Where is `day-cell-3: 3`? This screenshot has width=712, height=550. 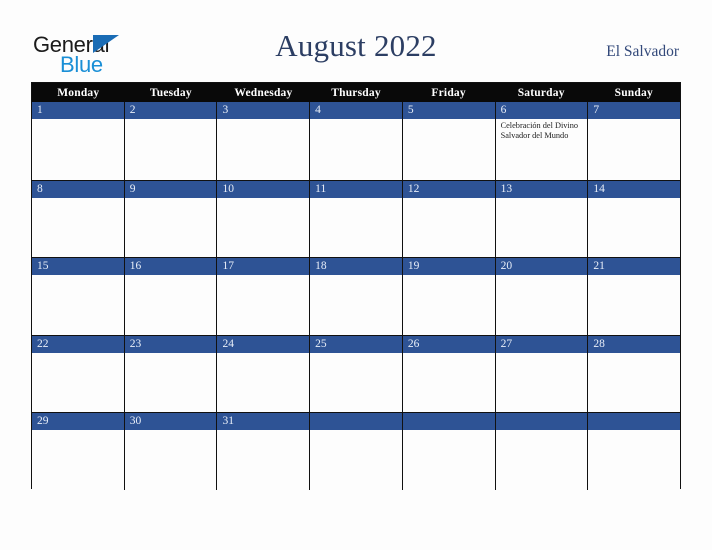
day-cell-3: 3 is located at coordinates (263, 141).